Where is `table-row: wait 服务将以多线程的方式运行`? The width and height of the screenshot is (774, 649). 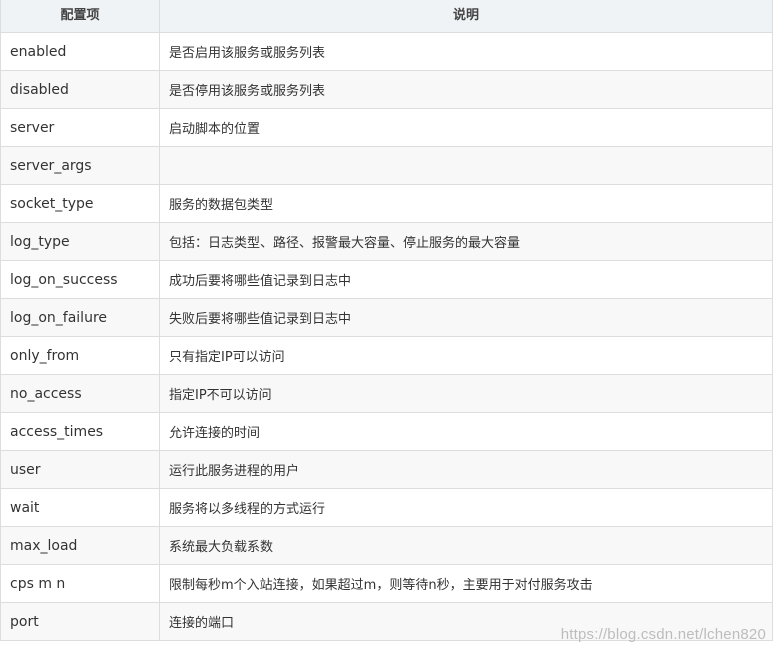 table-row: wait 服务将以多线程的方式运行 is located at coordinates (386, 507).